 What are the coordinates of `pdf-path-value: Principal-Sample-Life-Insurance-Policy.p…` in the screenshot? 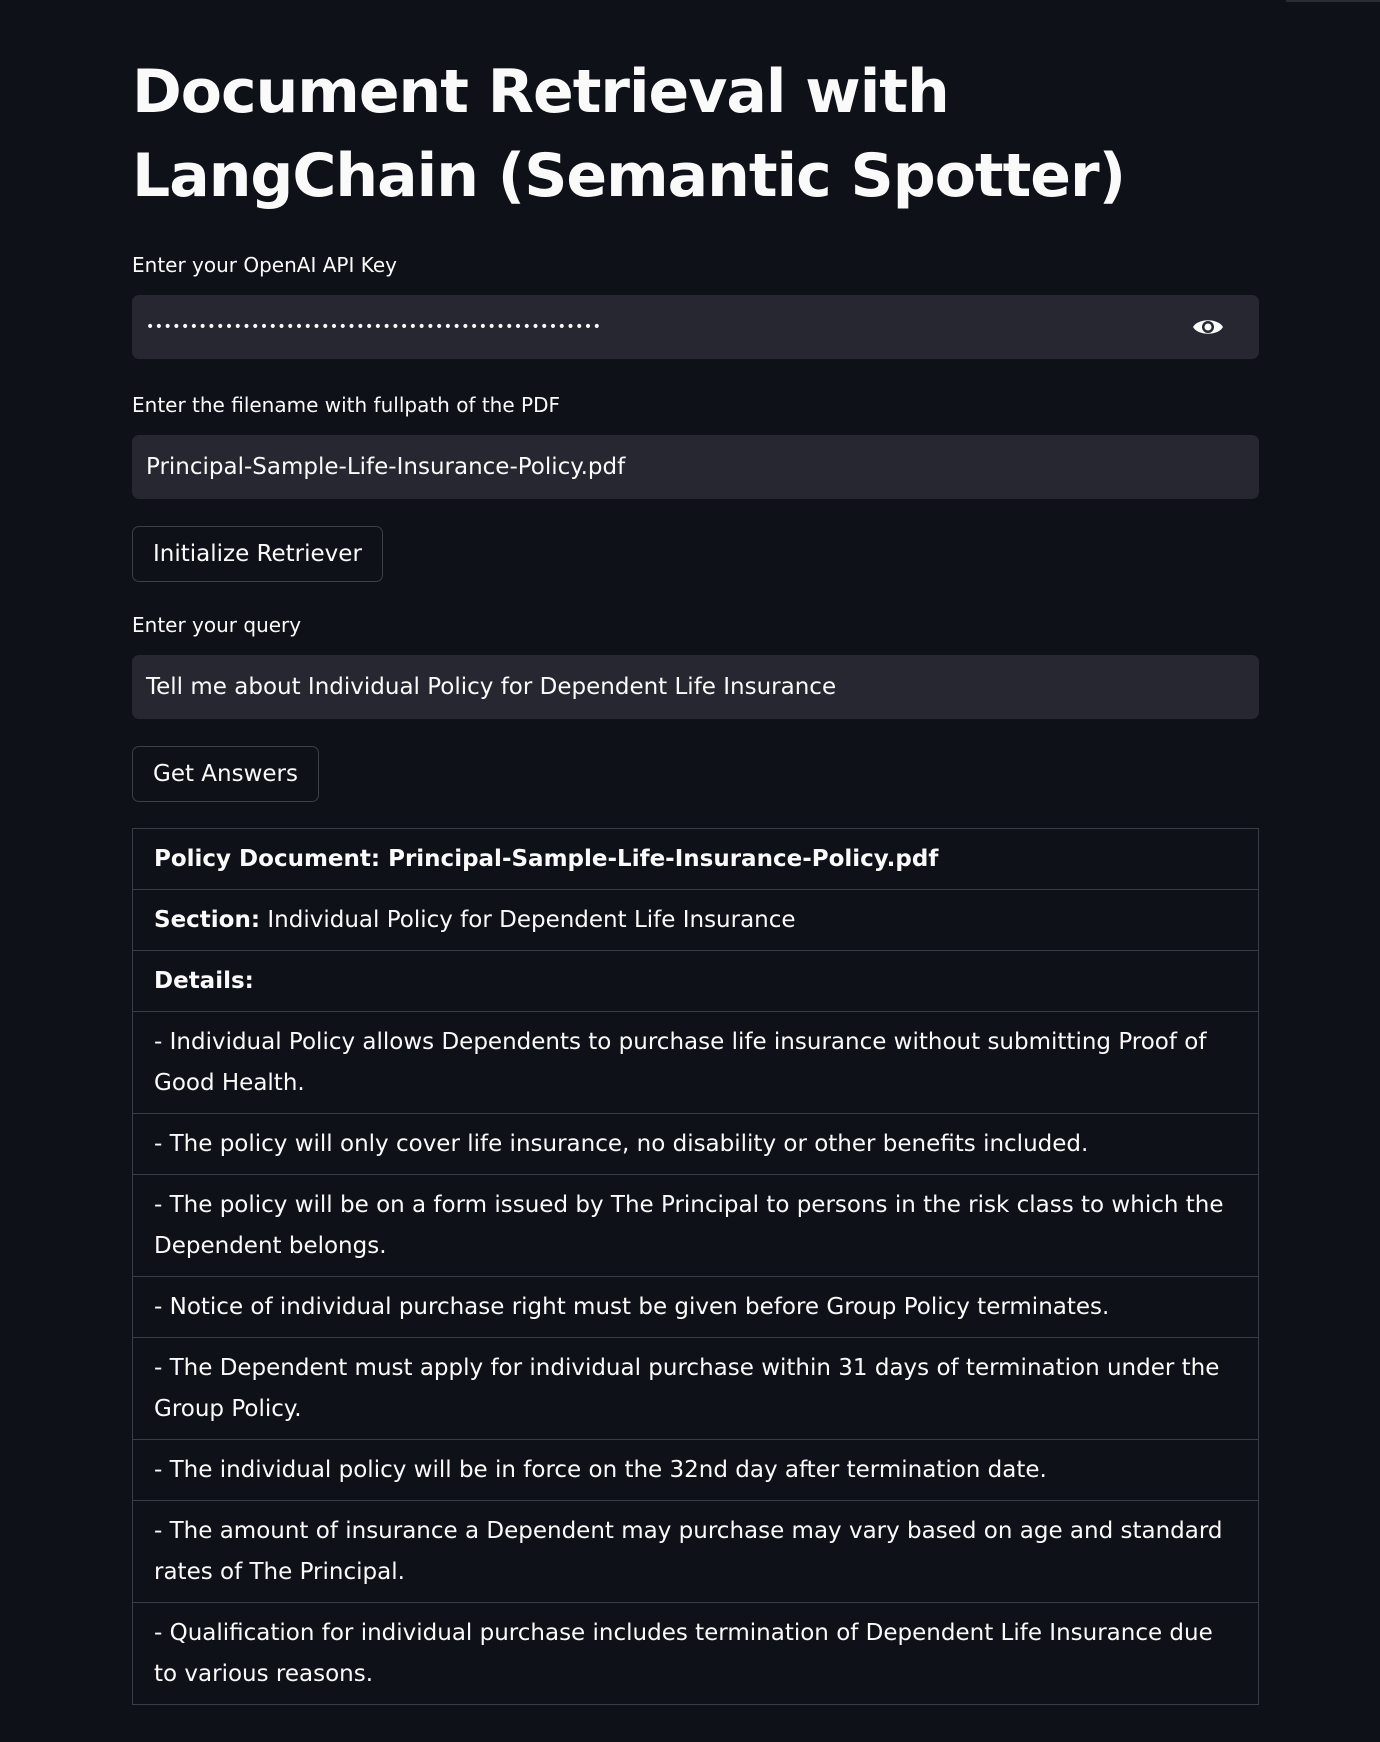 It's located at (386, 467).